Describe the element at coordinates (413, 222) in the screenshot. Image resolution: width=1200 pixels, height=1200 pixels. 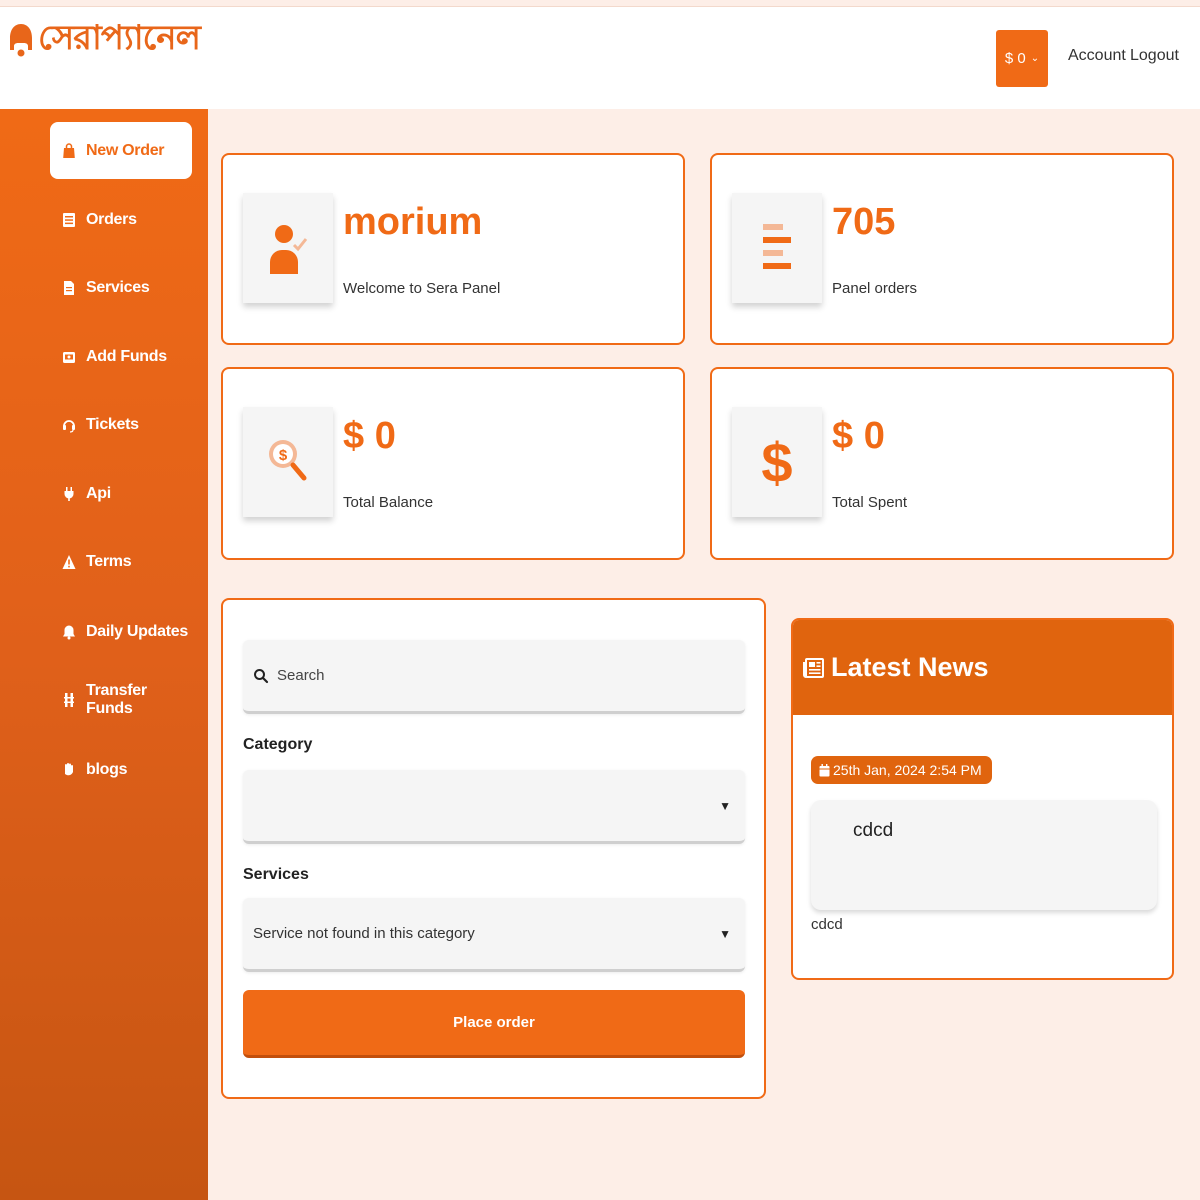
I see `username-value: morium` at that location.